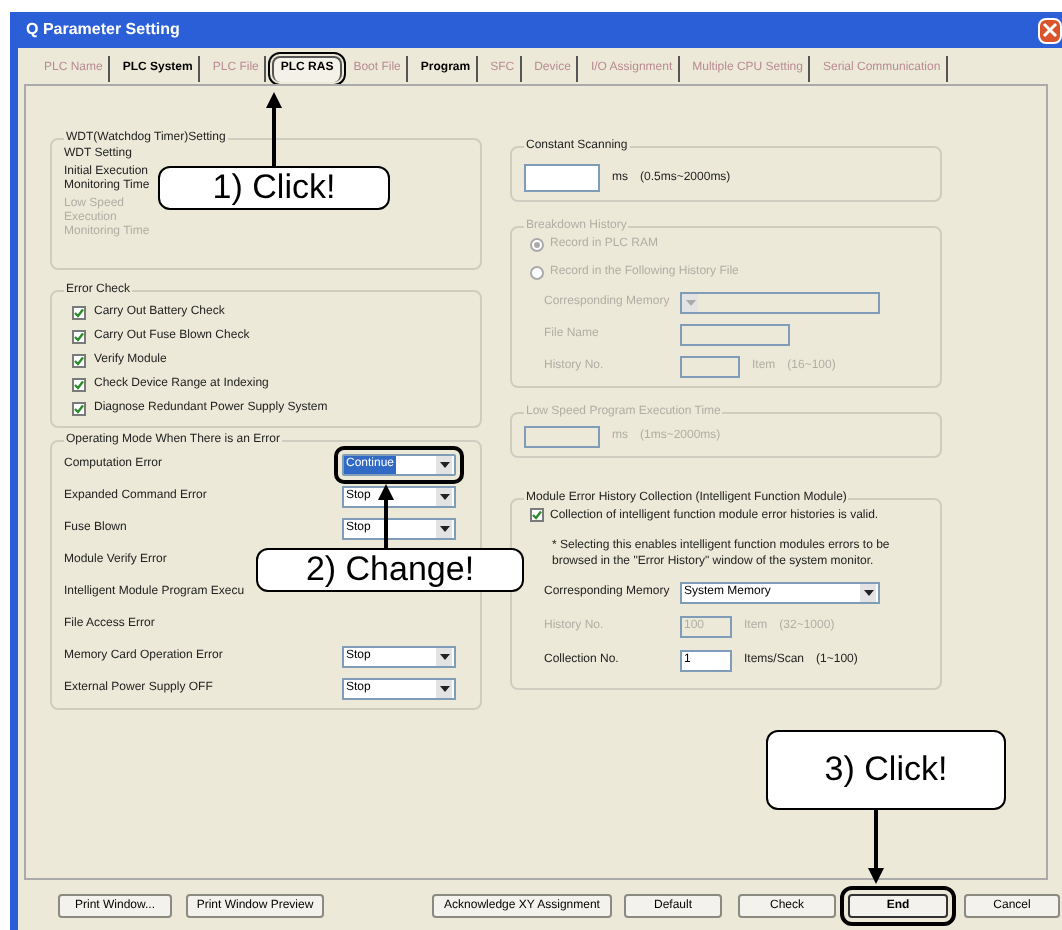 Image resolution: width=1062 pixels, height=930 pixels. I want to click on callout: 2) Change!, so click(390, 570).